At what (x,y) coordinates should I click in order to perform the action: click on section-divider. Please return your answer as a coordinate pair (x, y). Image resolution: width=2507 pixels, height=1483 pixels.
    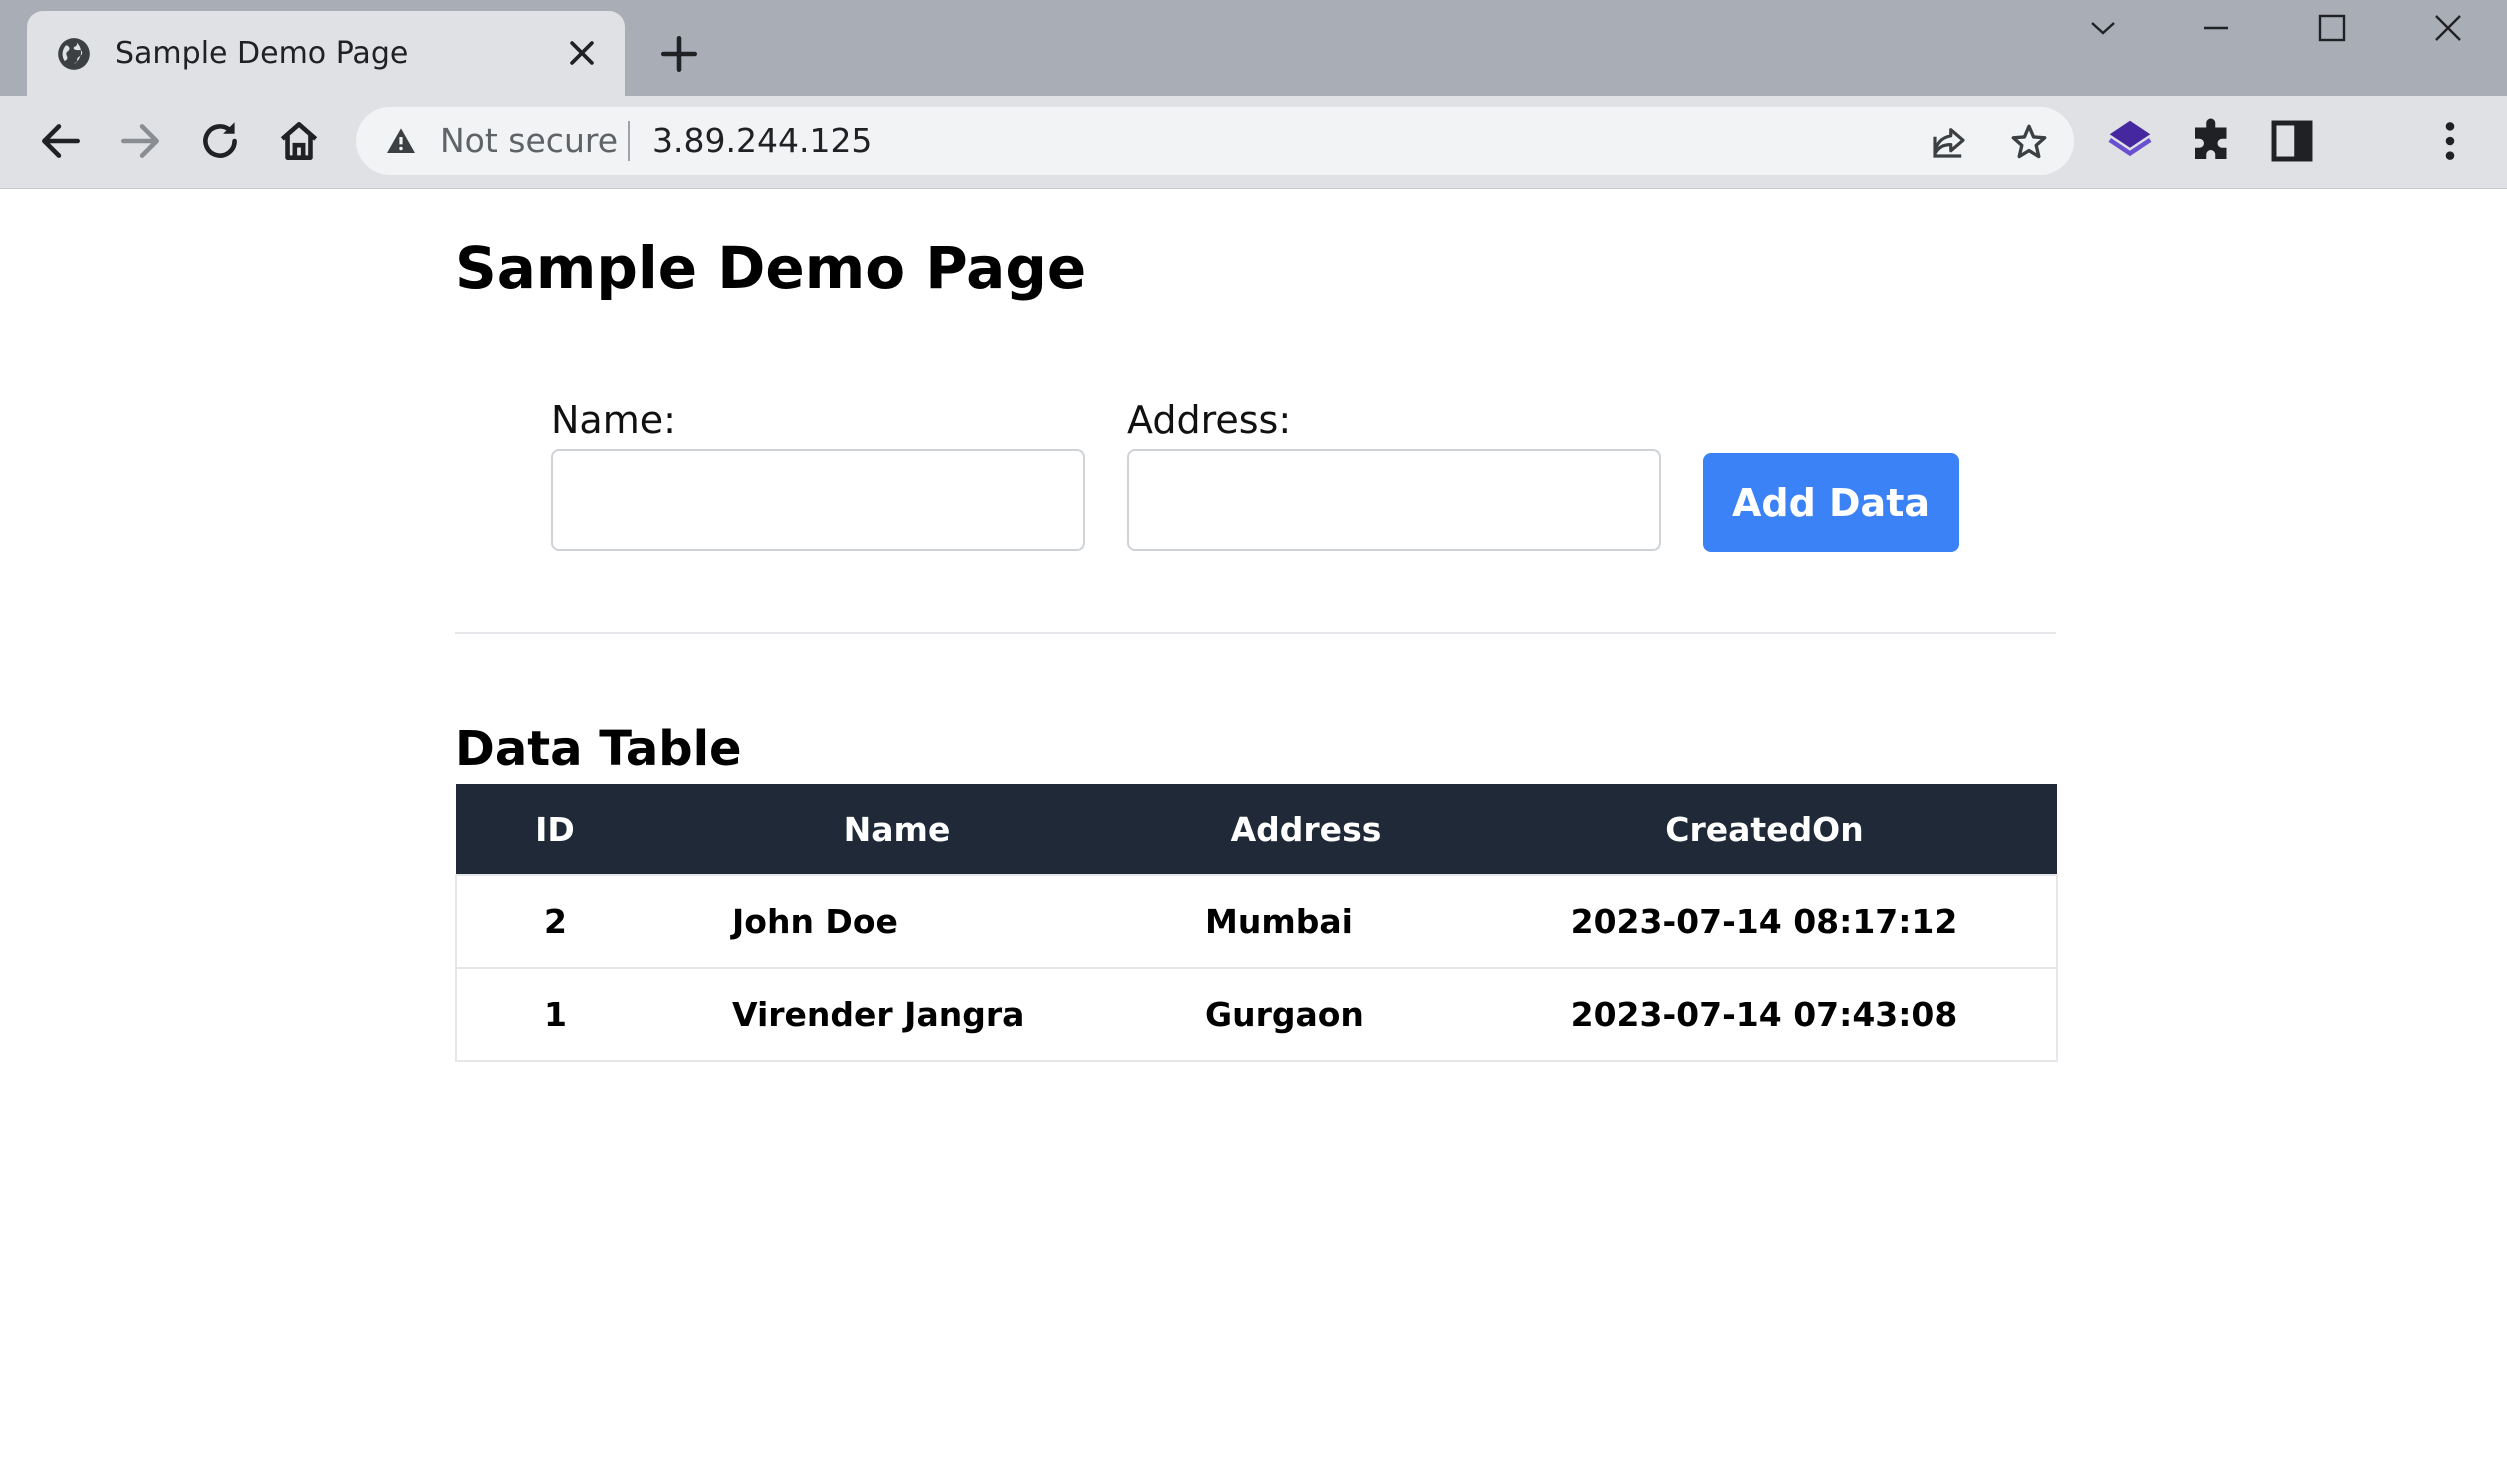
    Looking at the image, I should click on (1255, 633).